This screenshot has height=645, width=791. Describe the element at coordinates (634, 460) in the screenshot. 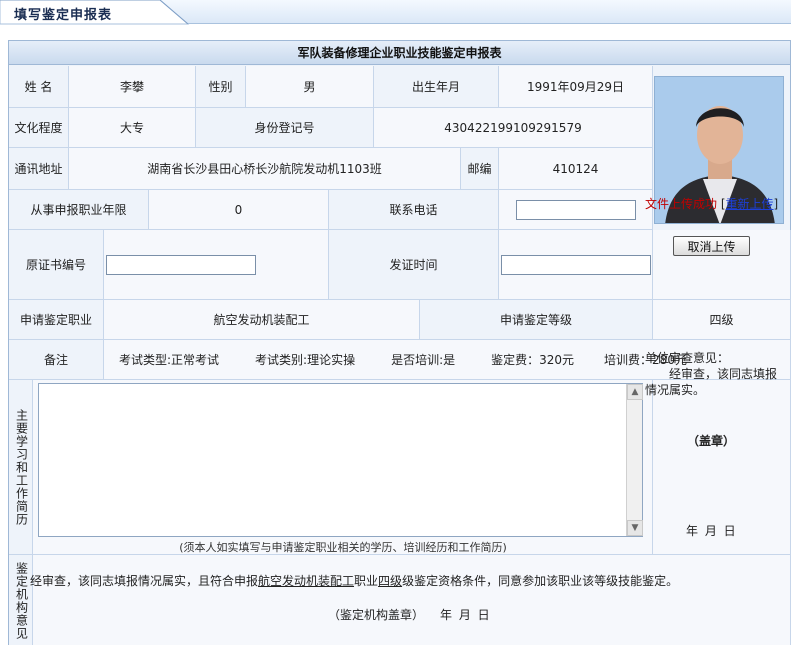

I see `study-scrollbar: ▲ ▼` at that location.